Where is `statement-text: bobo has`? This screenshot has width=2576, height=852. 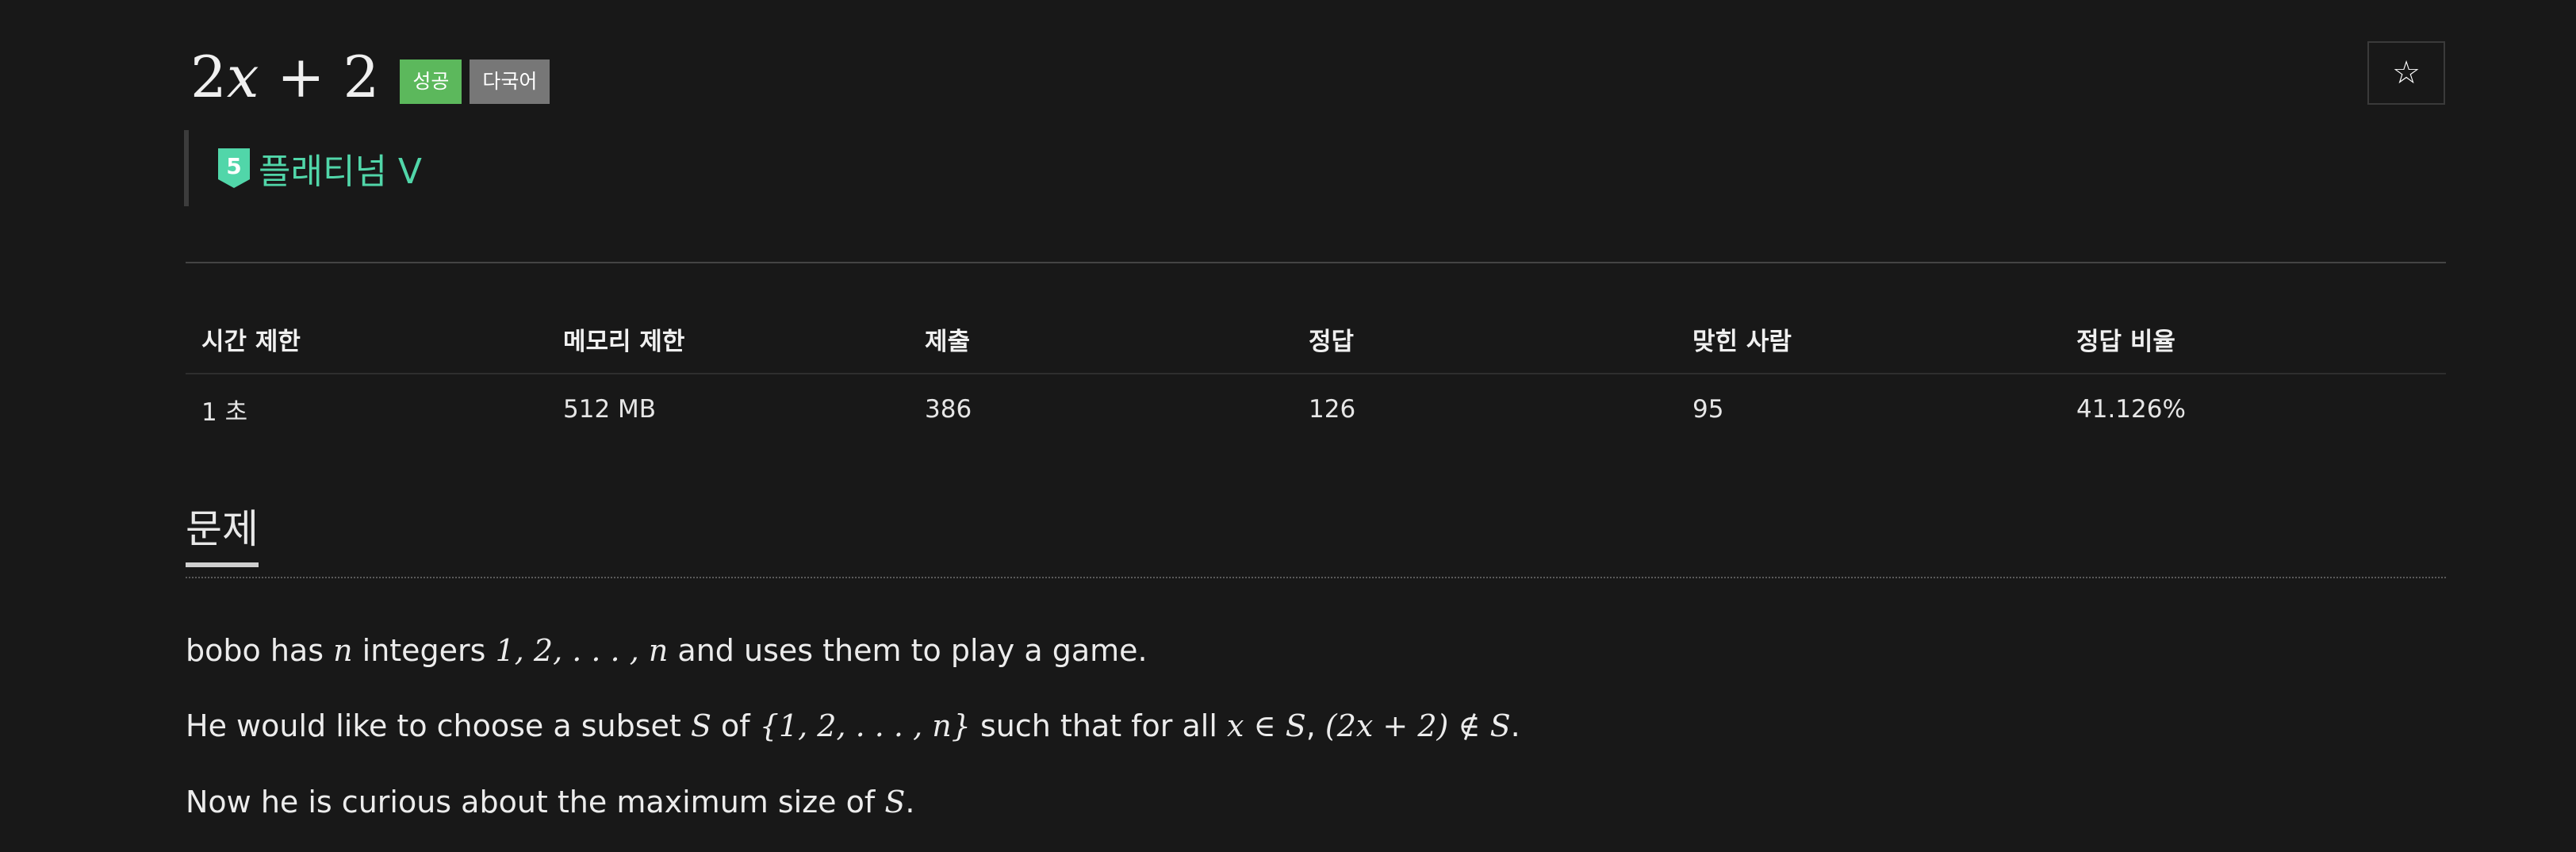 statement-text: bobo has is located at coordinates (260, 651).